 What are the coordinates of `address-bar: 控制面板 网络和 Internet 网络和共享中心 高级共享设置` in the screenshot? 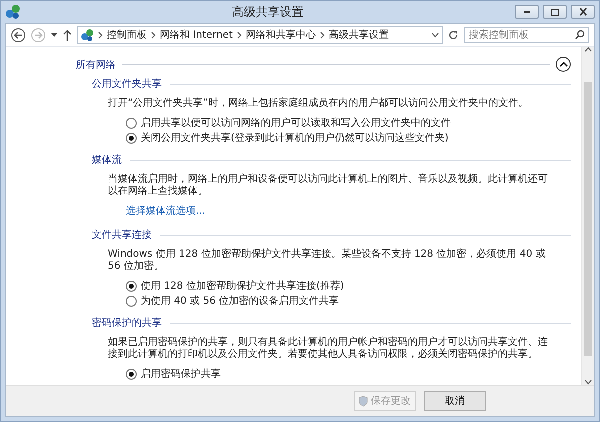 It's located at (260, 35).